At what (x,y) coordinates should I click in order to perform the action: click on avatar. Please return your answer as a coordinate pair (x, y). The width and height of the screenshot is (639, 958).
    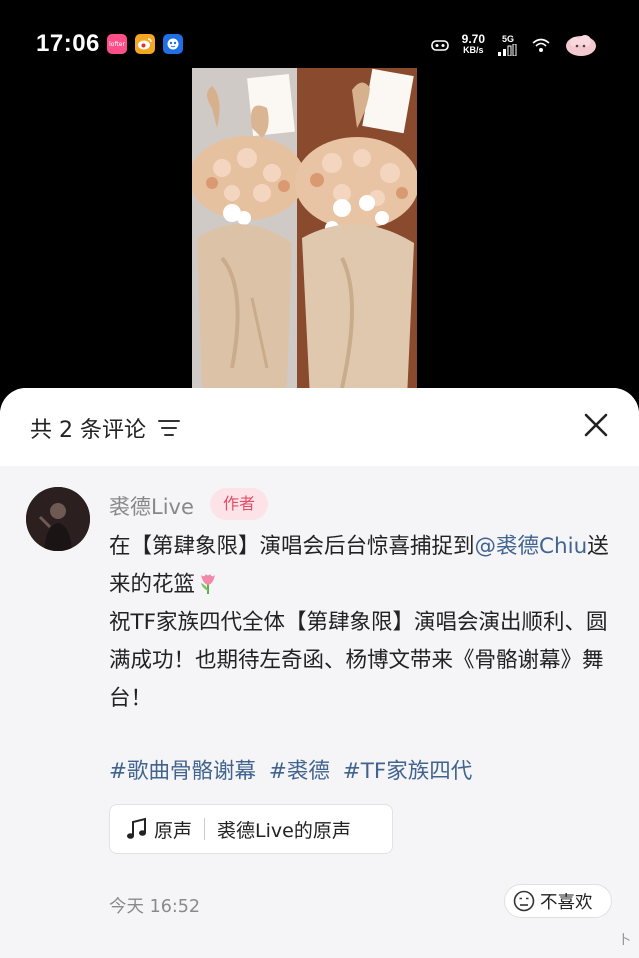
    Looking at the image, I should click on (58, 519).